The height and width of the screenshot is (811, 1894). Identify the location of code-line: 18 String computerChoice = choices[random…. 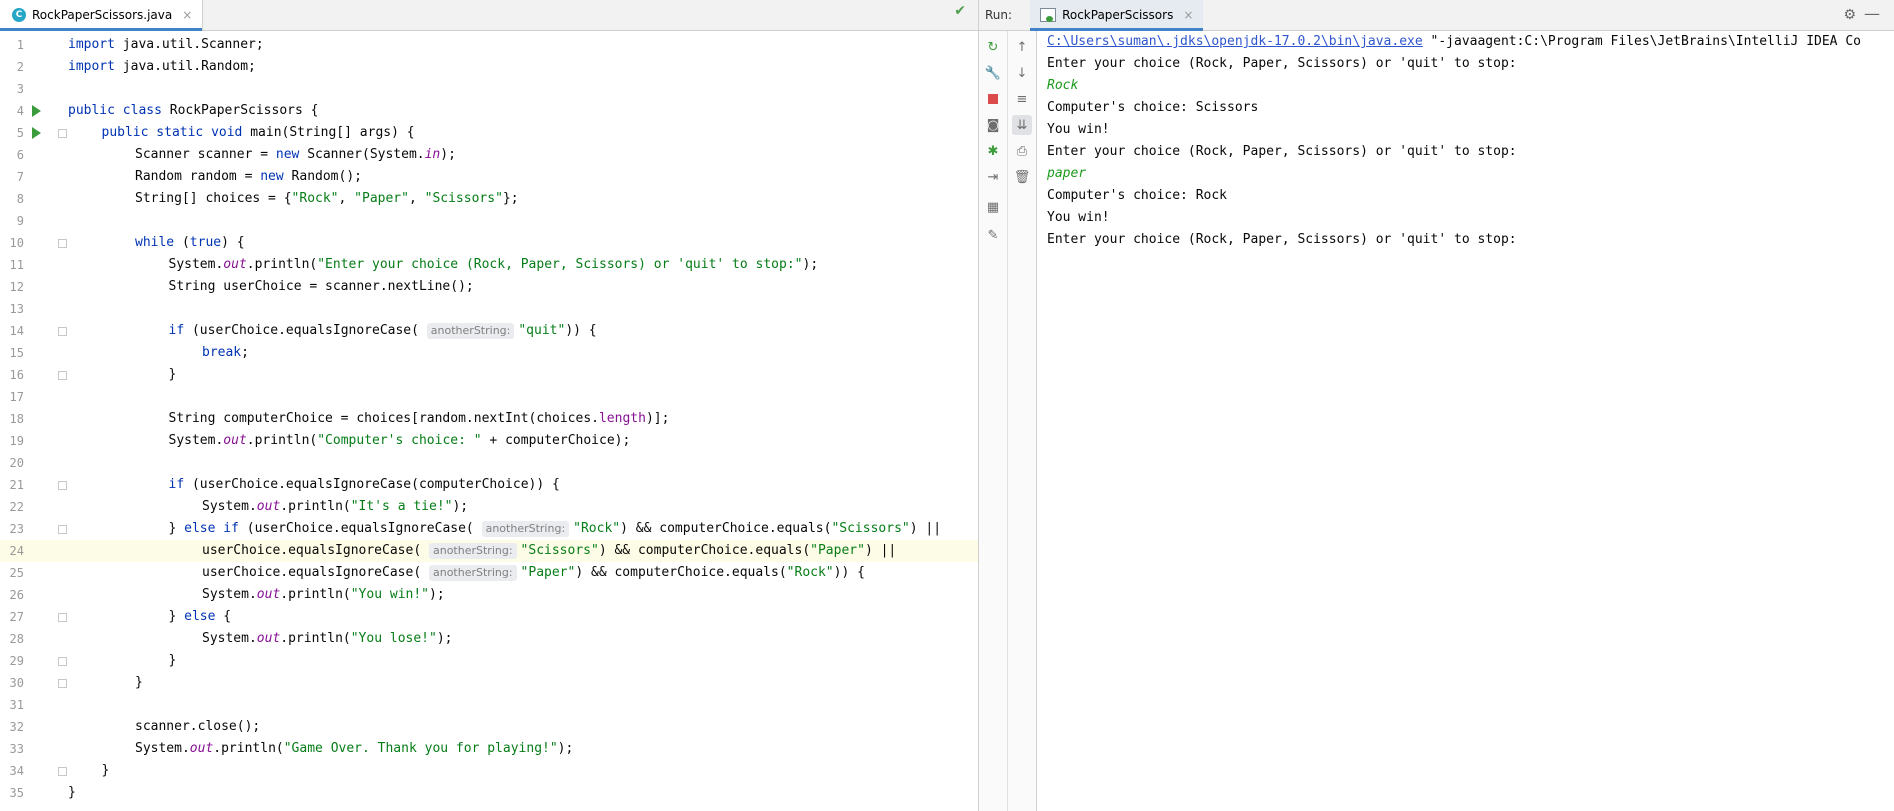
(489, 419).